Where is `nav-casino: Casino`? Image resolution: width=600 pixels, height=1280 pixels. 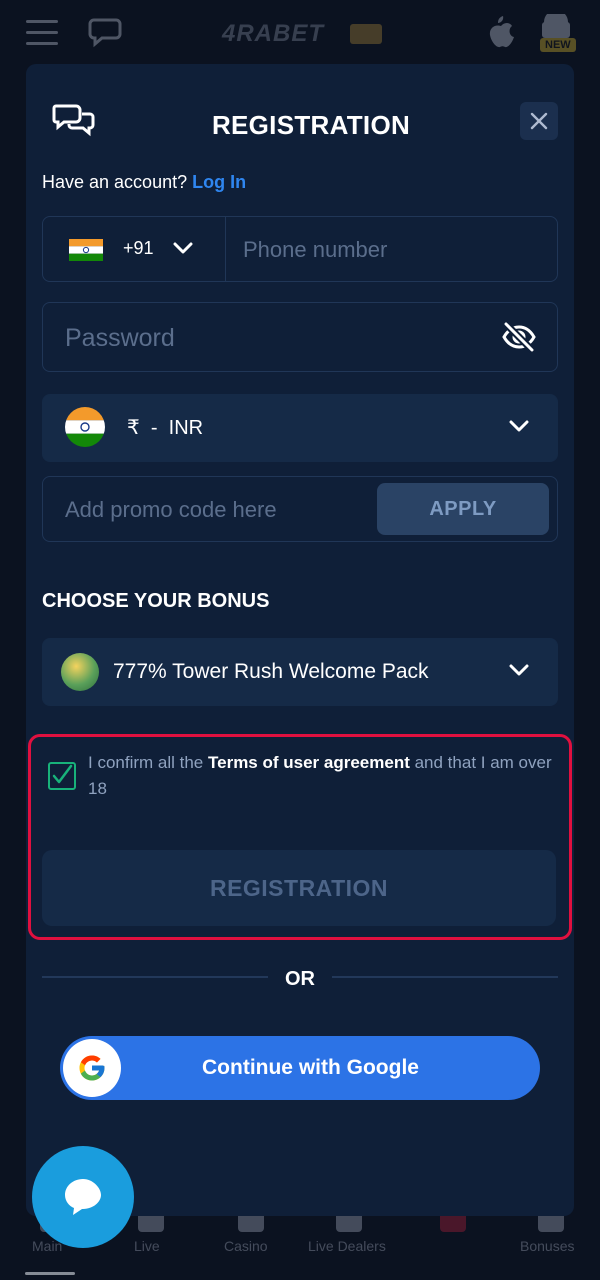
nav-casino: Casino is located at coordinates (246, 1246).